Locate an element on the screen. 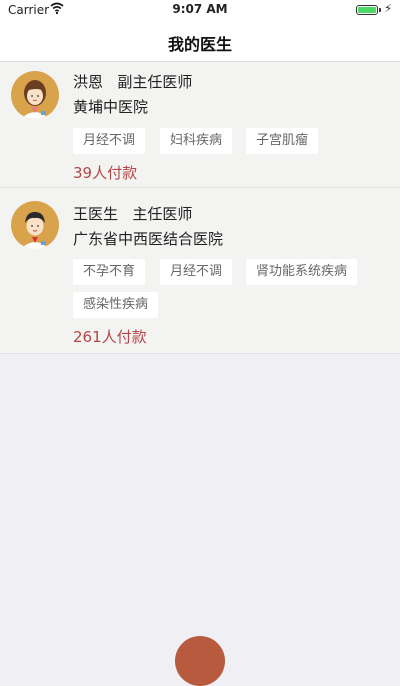  battery-tip is located at coordinates (380, 10).